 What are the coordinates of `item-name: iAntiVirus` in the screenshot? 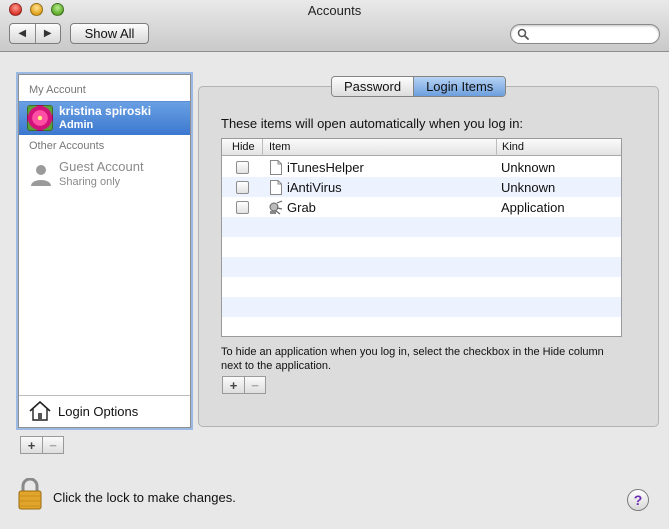 It's located at (314, 187).